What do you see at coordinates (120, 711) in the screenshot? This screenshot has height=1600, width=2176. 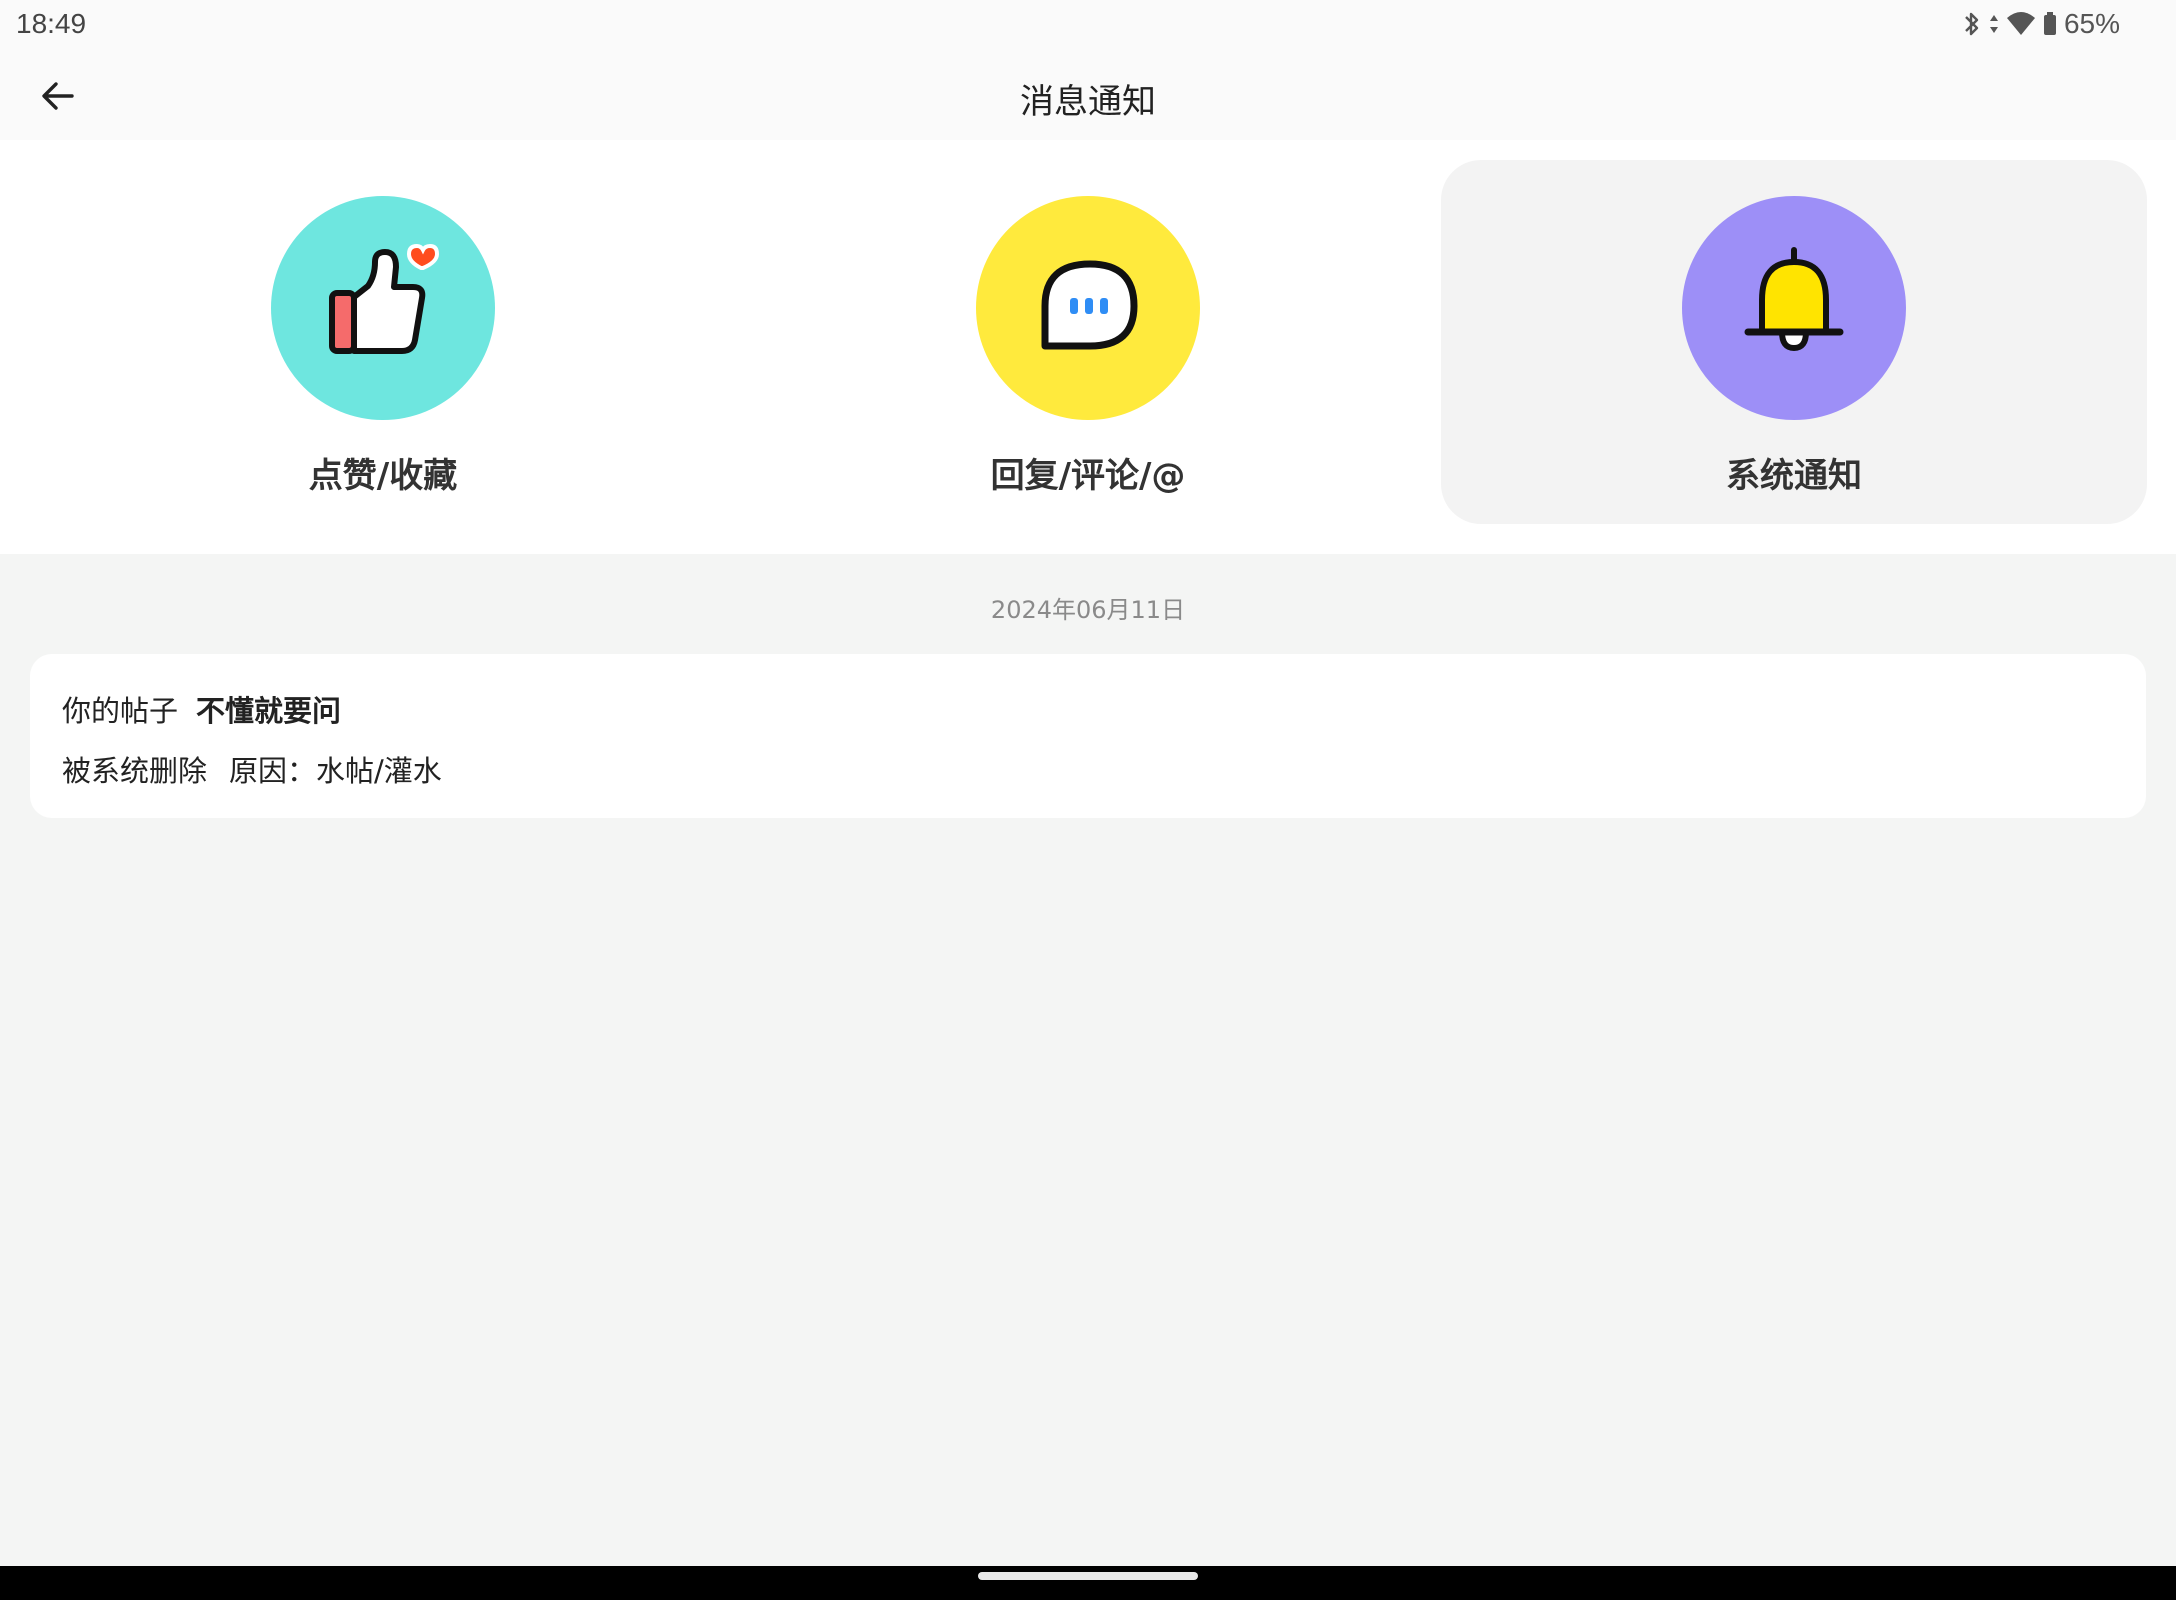 I see `notification-prefix: 你的帖子` at bounding box center [120, 711].